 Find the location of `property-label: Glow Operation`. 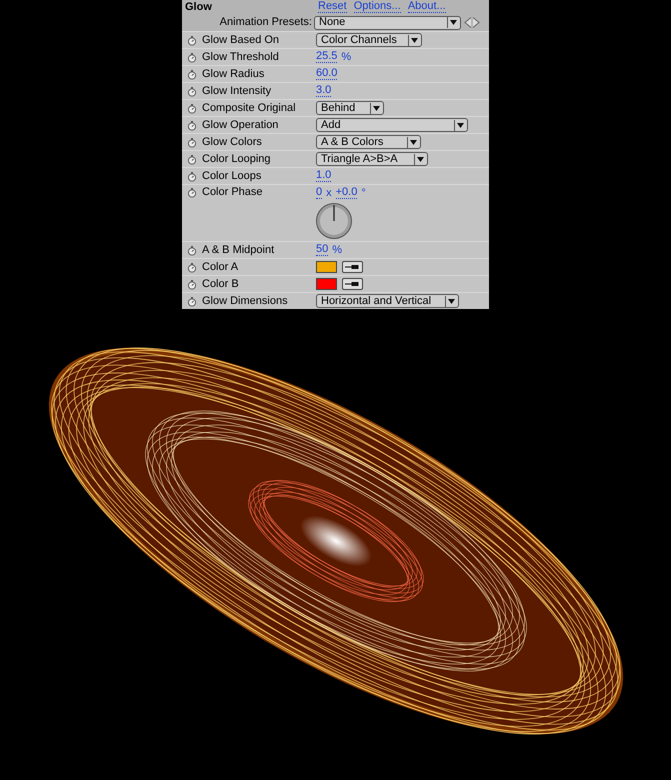

property-label: Glow Operation is located at coordinates (240, 125).